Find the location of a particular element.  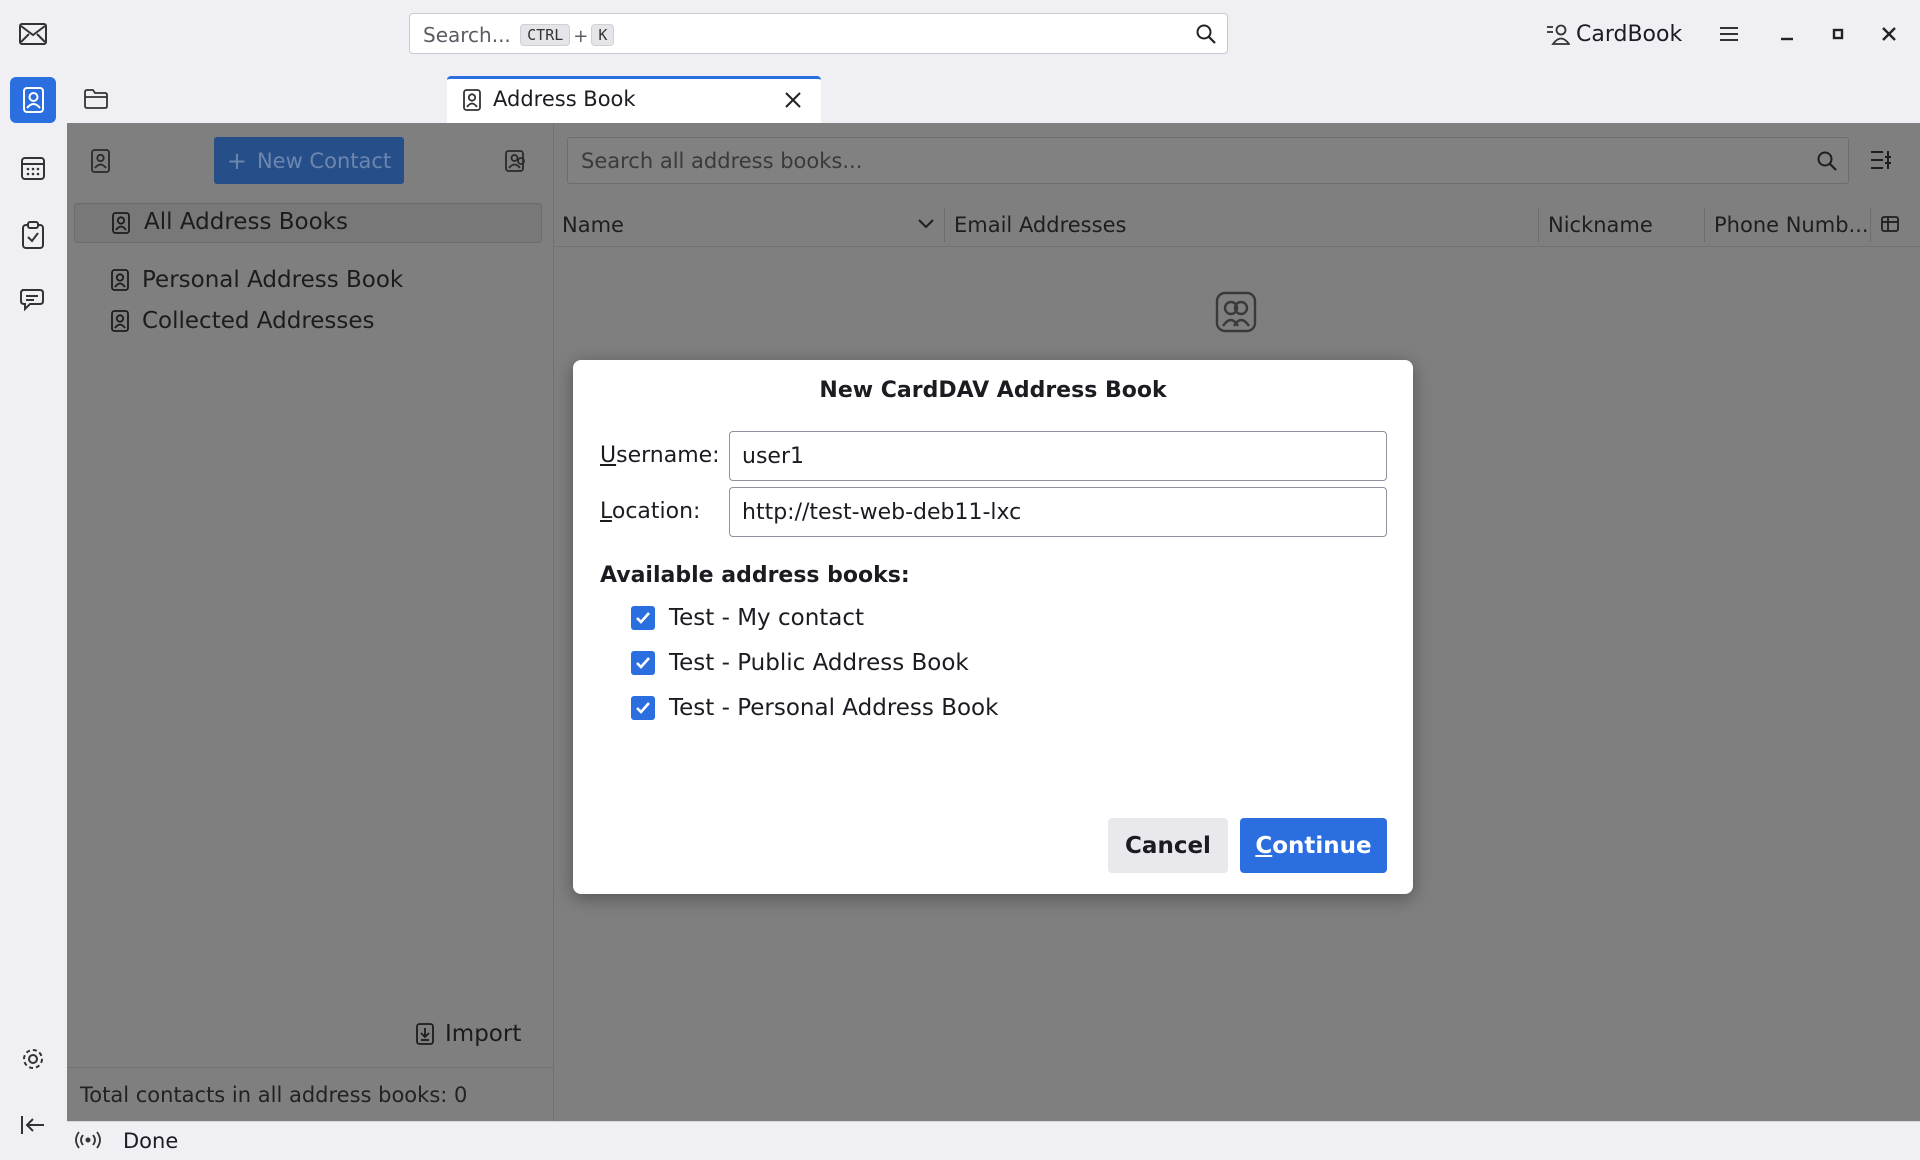

username-input is located at coordinates (1058, 456).